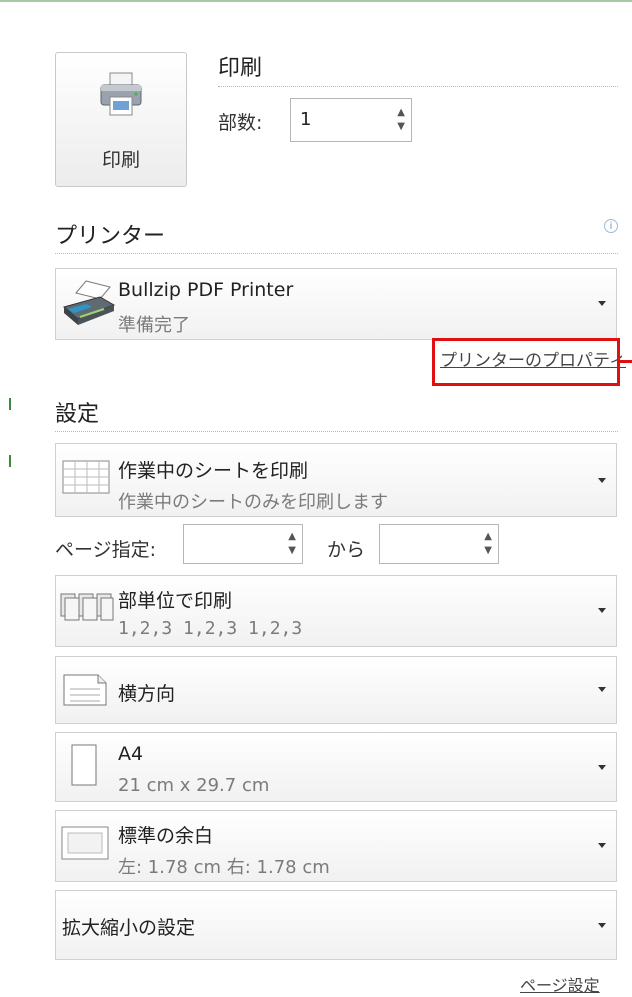 This screenshot has width=632, height=997. Describe the element at coordinates (316, 1) in the screenshot. I see `top-accent-line` at that location.